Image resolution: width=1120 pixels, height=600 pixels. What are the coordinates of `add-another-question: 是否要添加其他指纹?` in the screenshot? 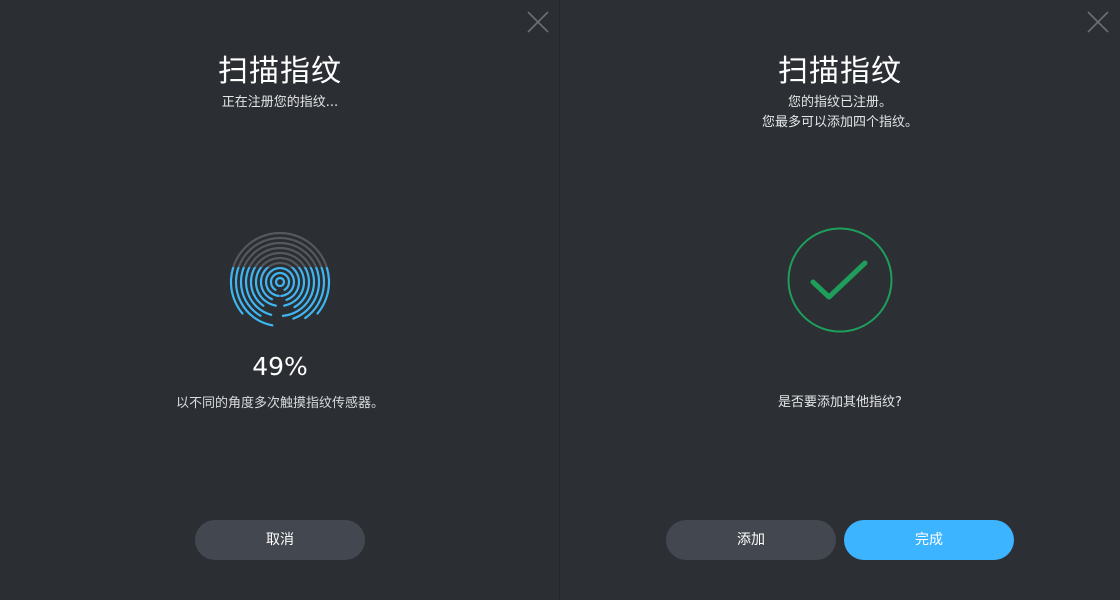 It's located at (840, 402).